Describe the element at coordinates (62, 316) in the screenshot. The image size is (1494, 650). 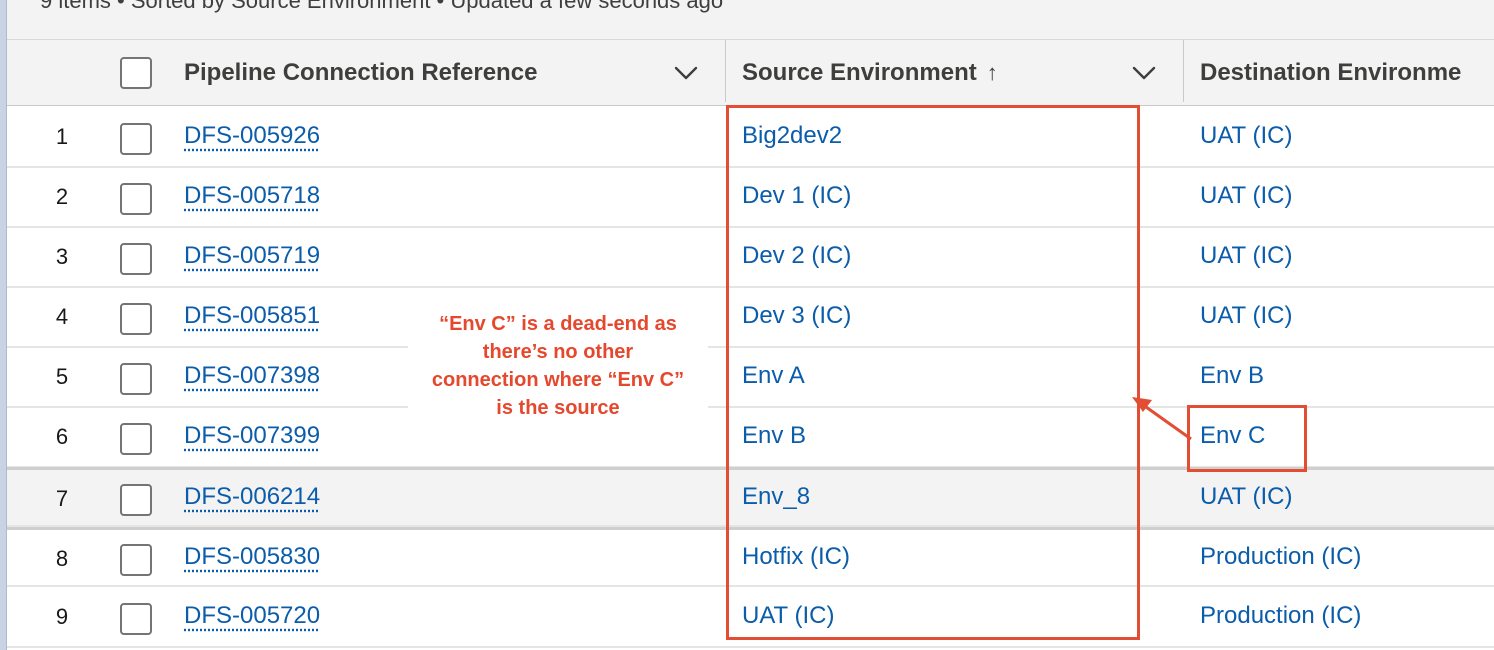
I see `row-number: 4` at that location.